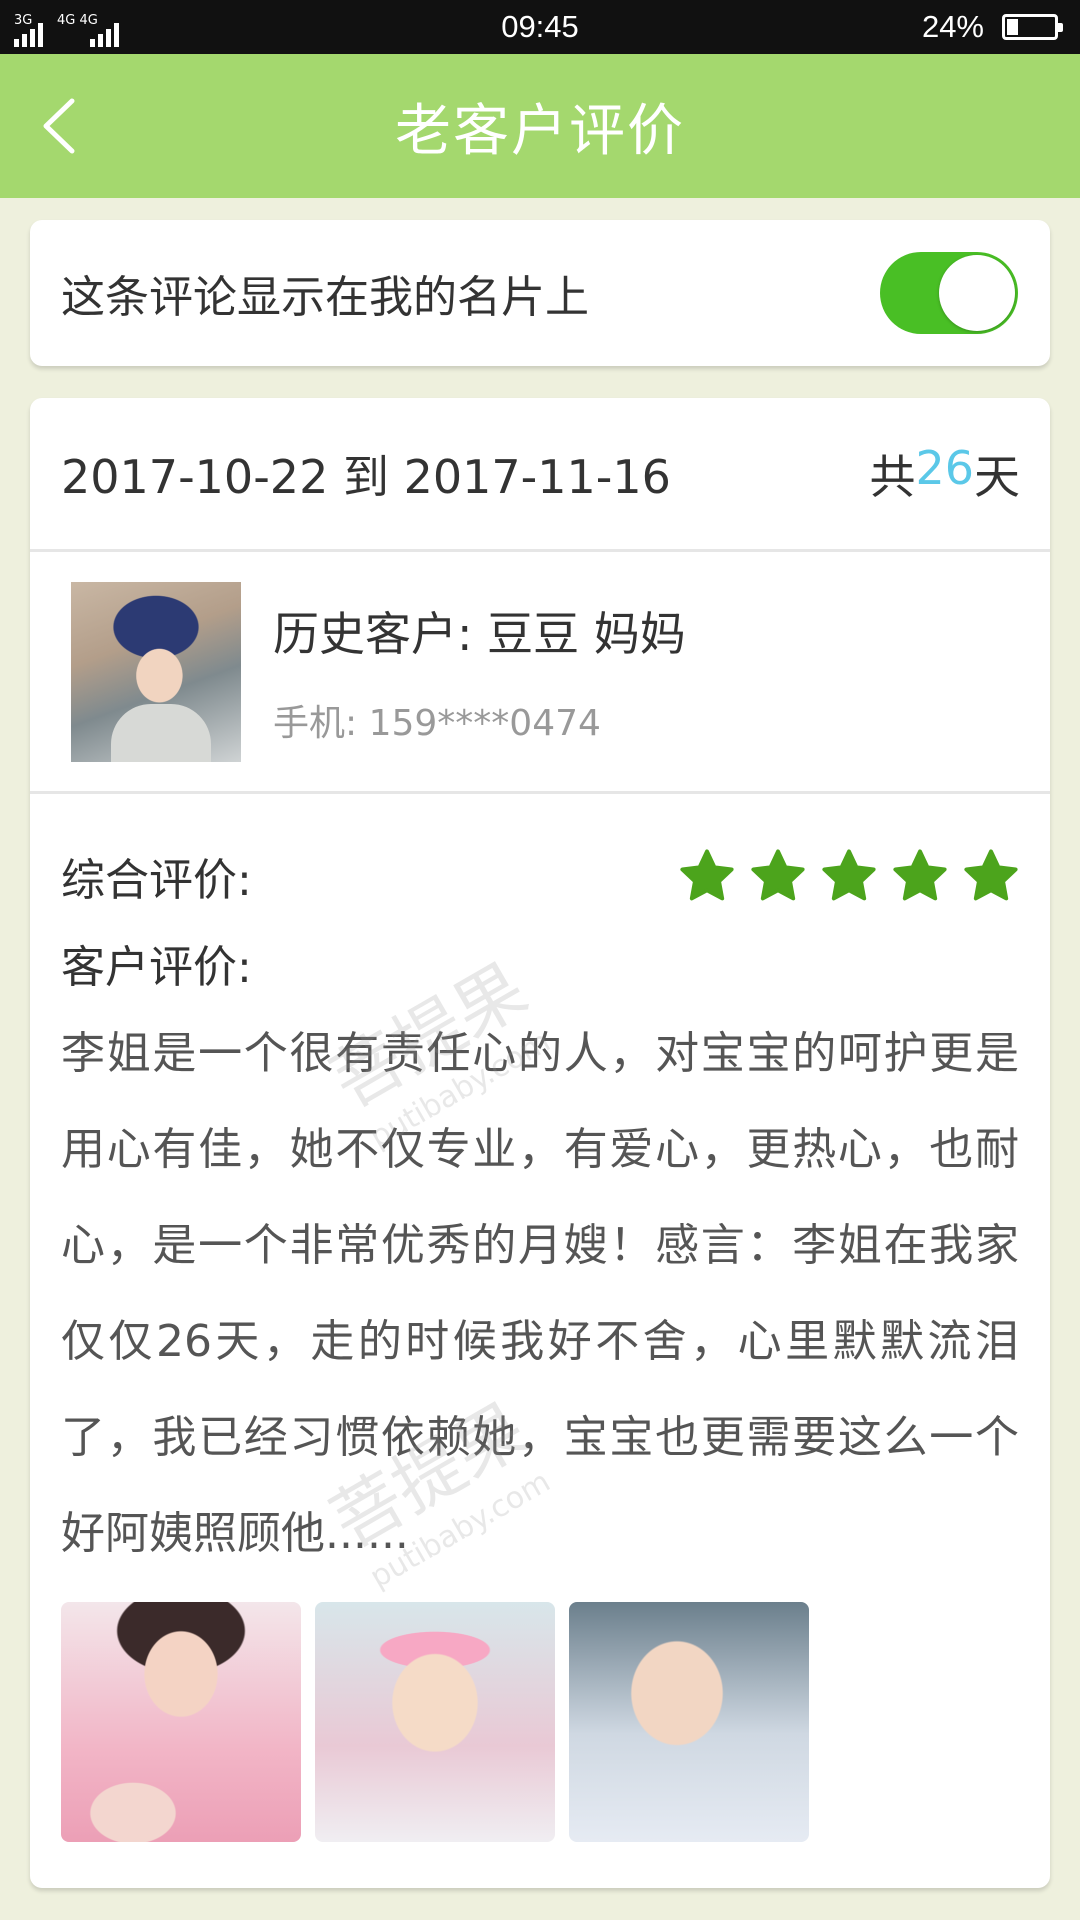 Image resolution: width=1080 pixels, height=1920 pixels. I want to click on app-header: 老客户评价, so click(540, 126).